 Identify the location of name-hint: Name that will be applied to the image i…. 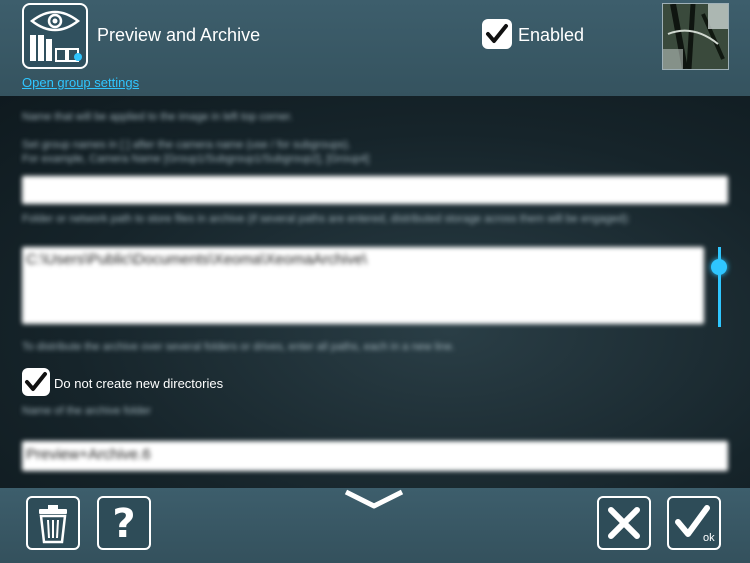
(157, 117).